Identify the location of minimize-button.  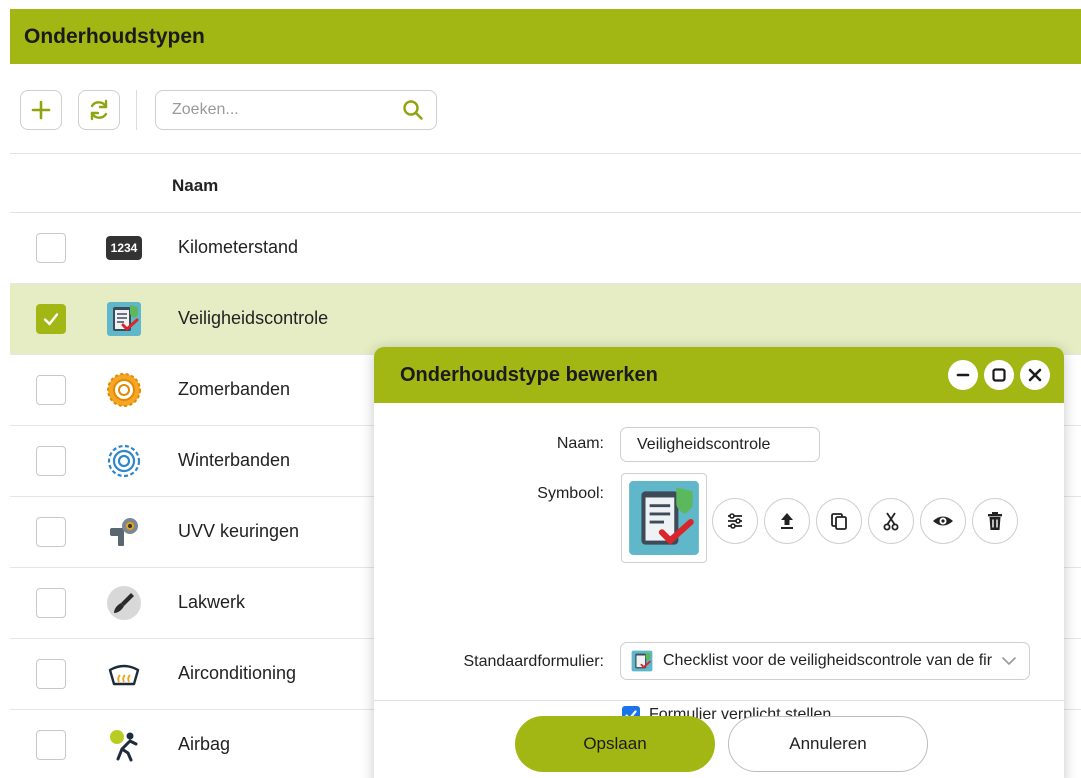
(963, 375).